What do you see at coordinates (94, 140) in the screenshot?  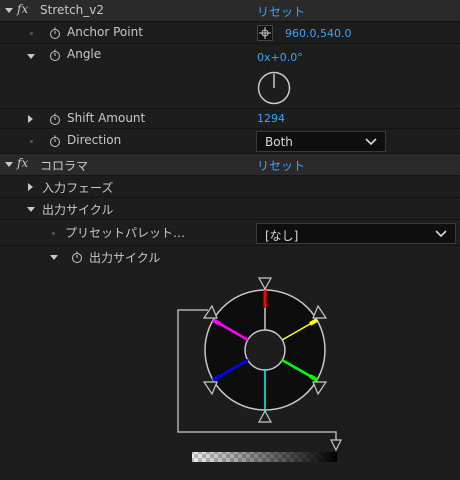 I see `property-label: Direction` at bounding box center [94, 140].